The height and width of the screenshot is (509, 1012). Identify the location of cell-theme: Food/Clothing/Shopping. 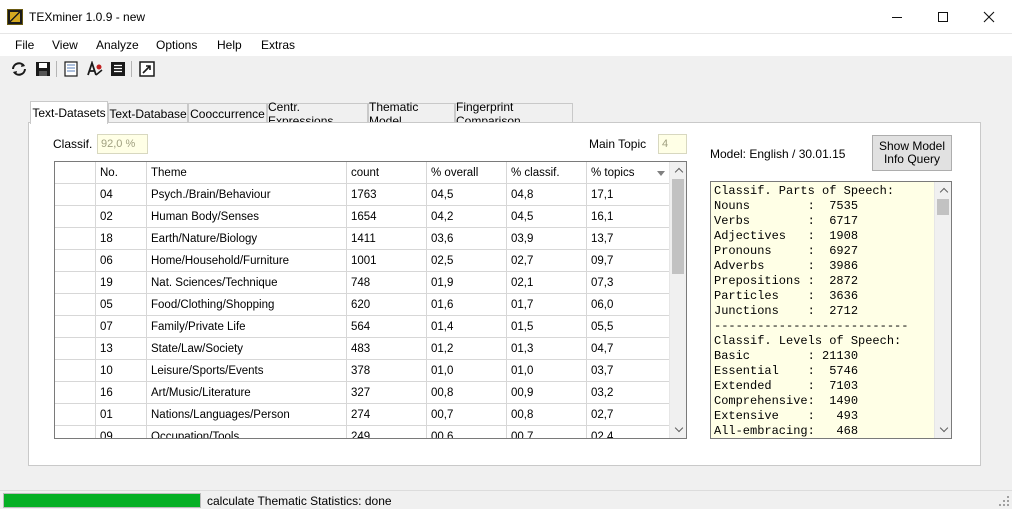
(247, 305).